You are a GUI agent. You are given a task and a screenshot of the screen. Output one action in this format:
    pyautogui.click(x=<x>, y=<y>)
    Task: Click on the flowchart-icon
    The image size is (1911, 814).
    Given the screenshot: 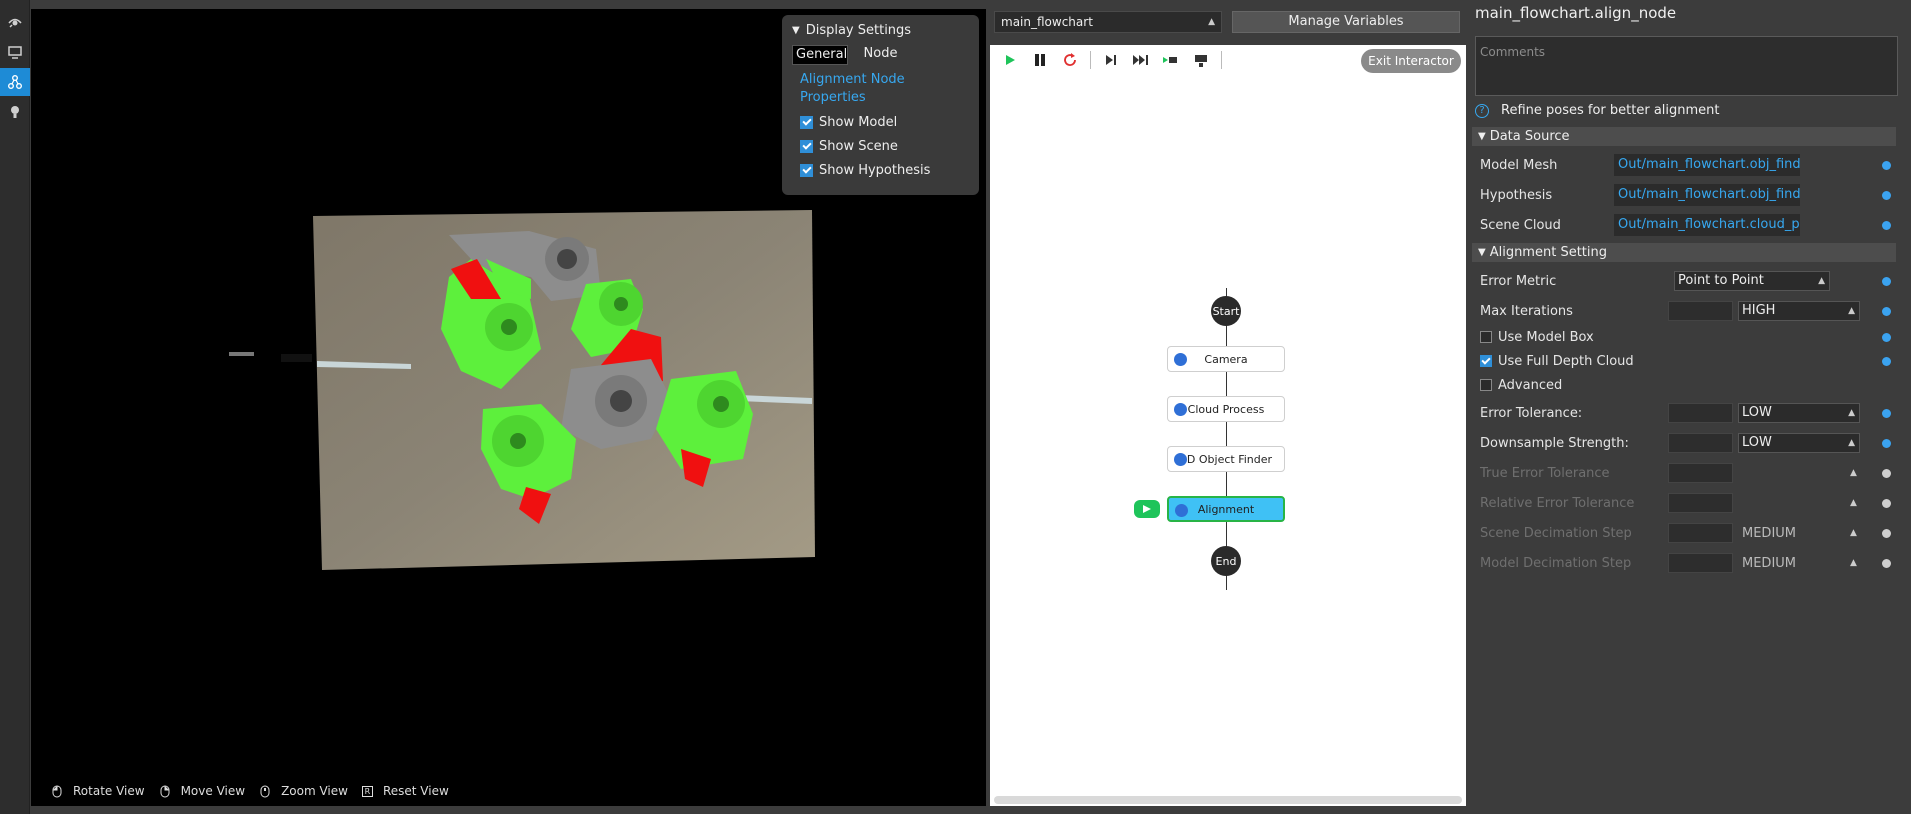 What is the action you would take?
    pyautogui.click(x=15, y=82)
    